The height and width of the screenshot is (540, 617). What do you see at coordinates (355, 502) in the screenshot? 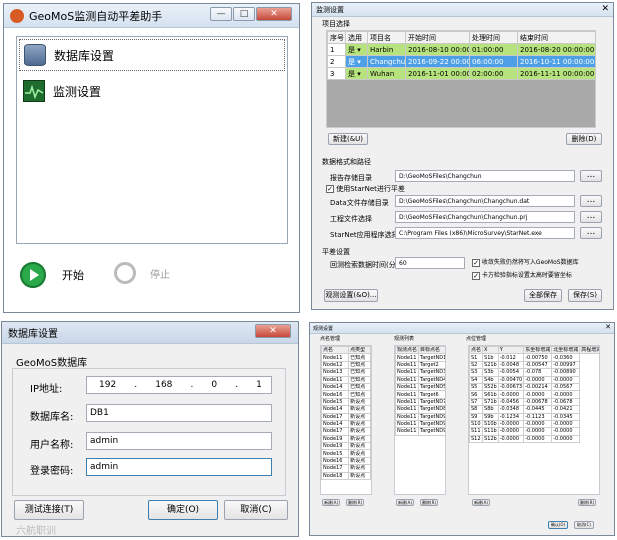
I see `remove-point-button: 删除(R)` at bounding box center [355, 502].